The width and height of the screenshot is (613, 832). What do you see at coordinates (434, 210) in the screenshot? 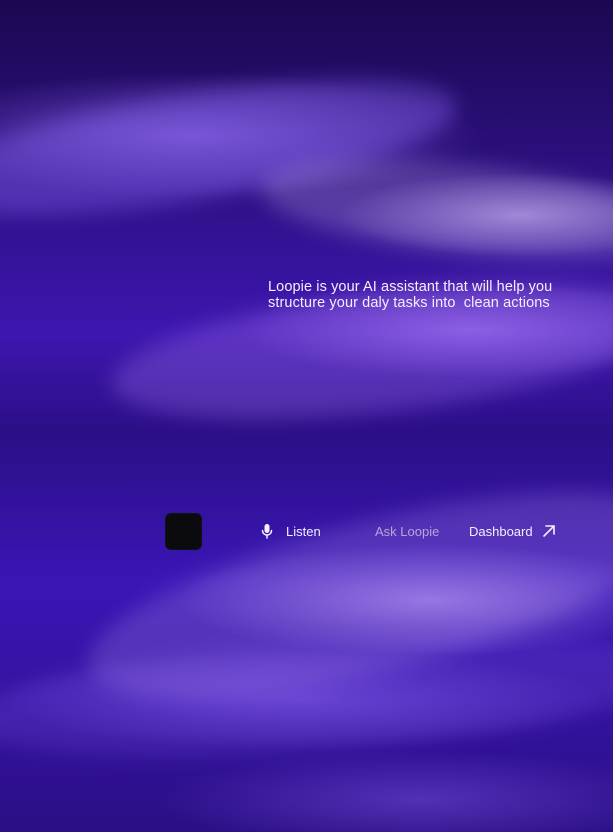
I see `background-swoosh` at bounding box center [434, 210].